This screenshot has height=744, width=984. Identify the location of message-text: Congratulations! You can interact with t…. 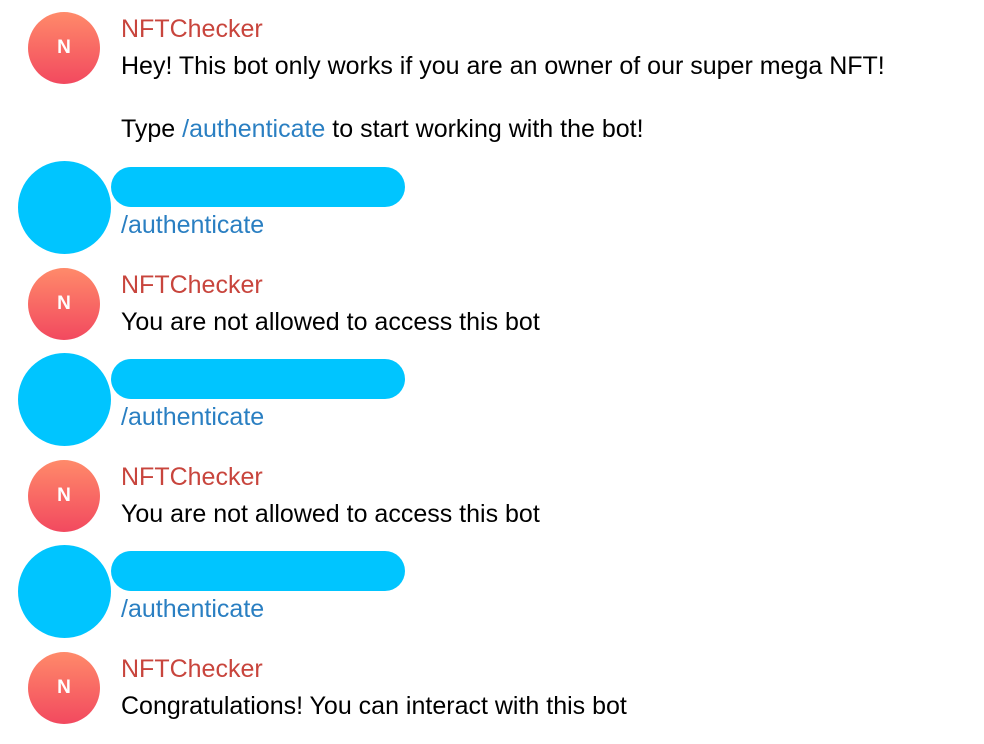
(374, 706).